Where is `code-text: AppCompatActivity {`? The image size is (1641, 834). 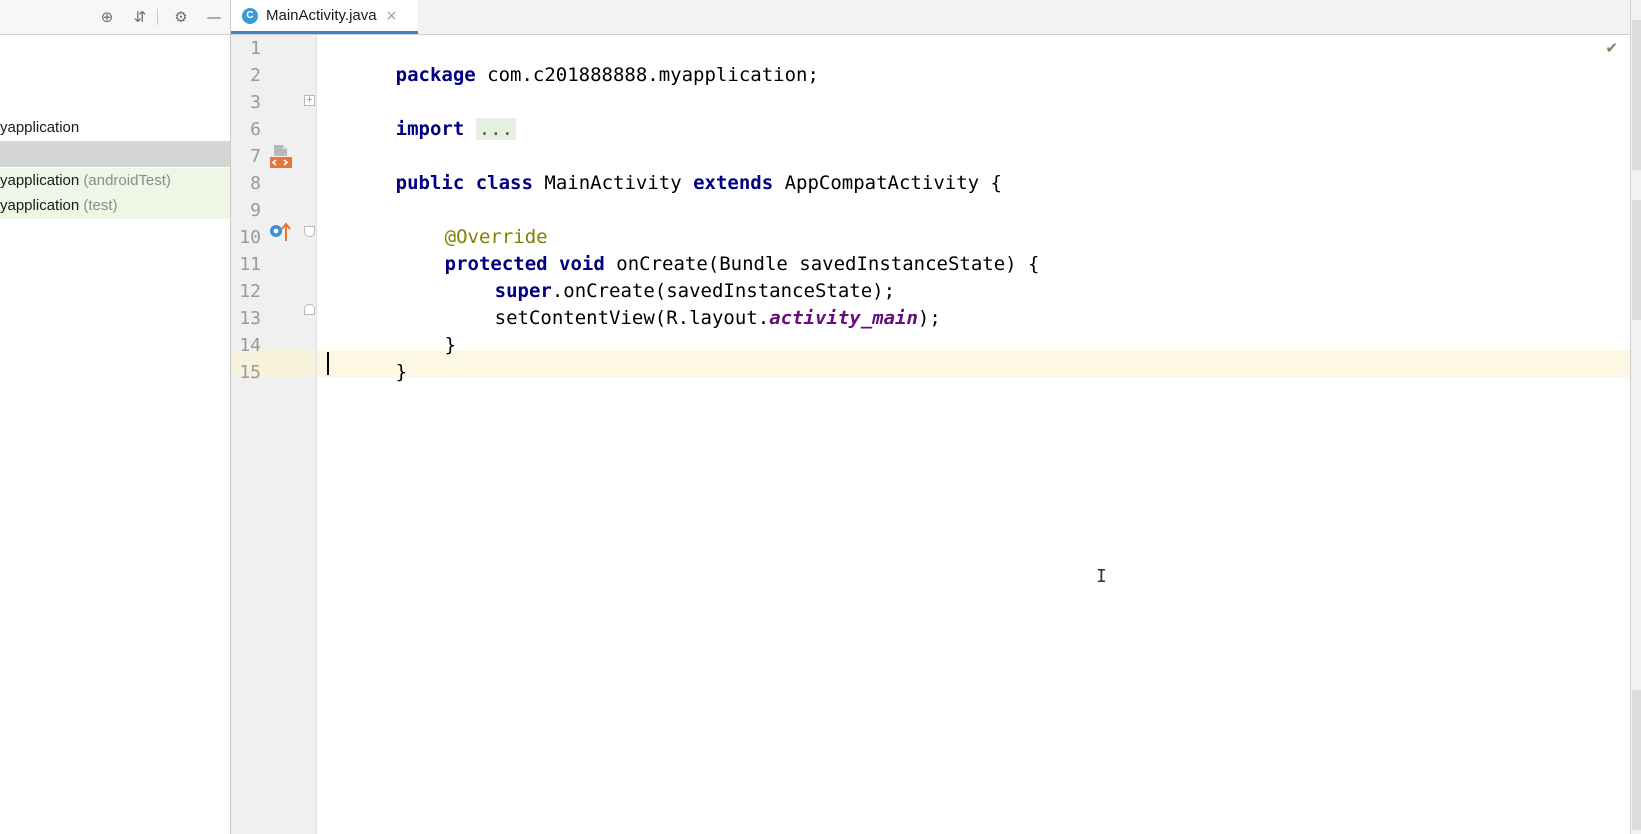
code-text: AppCompatActivity { is located at coordinates (887, 183).